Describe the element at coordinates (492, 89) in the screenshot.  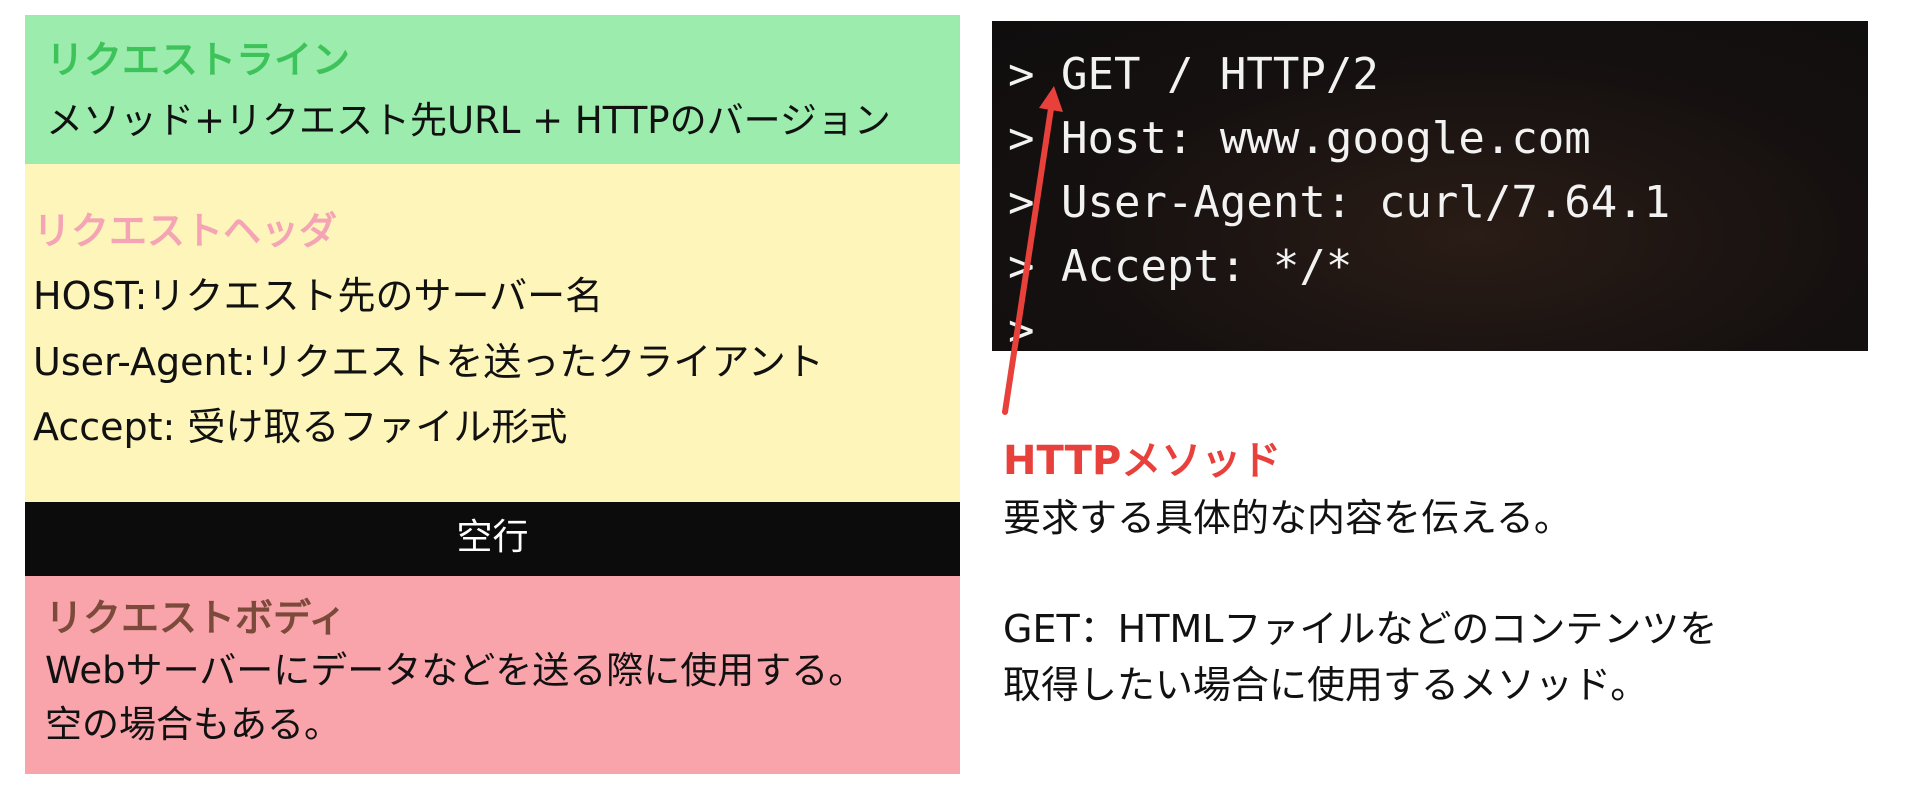
I see `request-line-panel: リクエストライン メソッド+リクエスト先URL + HTTPのバージョン` at that location.